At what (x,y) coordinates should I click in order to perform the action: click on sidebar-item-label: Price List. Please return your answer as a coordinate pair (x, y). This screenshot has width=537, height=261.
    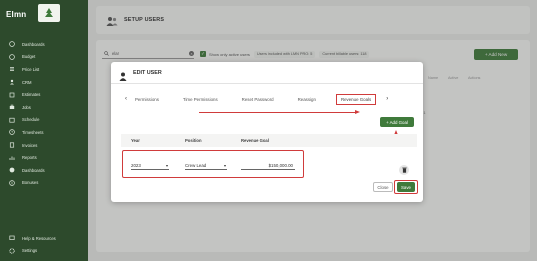
    Looking at the image, I should click on (31, 69).